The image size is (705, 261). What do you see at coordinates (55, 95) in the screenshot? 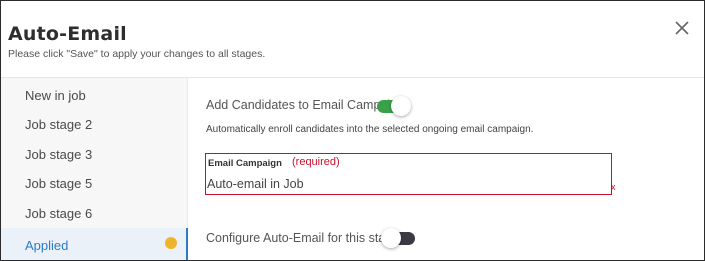
I see `sidebar-item-label: New in job` at bounding box center [55, 95].